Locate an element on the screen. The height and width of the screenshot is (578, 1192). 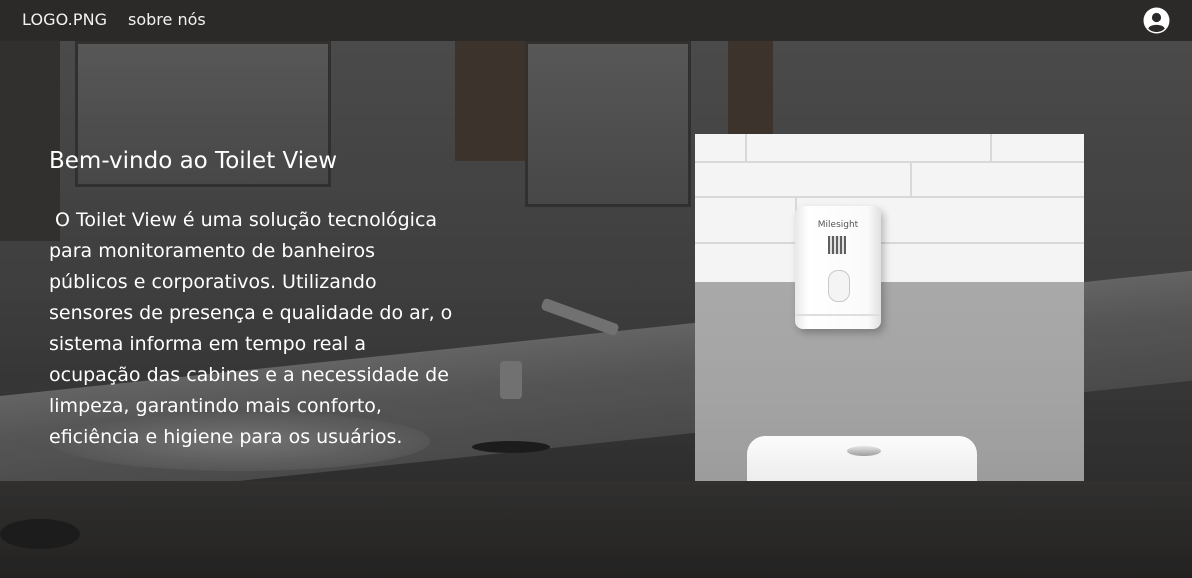
user-account-icon is located at coordinates (1156, 20).